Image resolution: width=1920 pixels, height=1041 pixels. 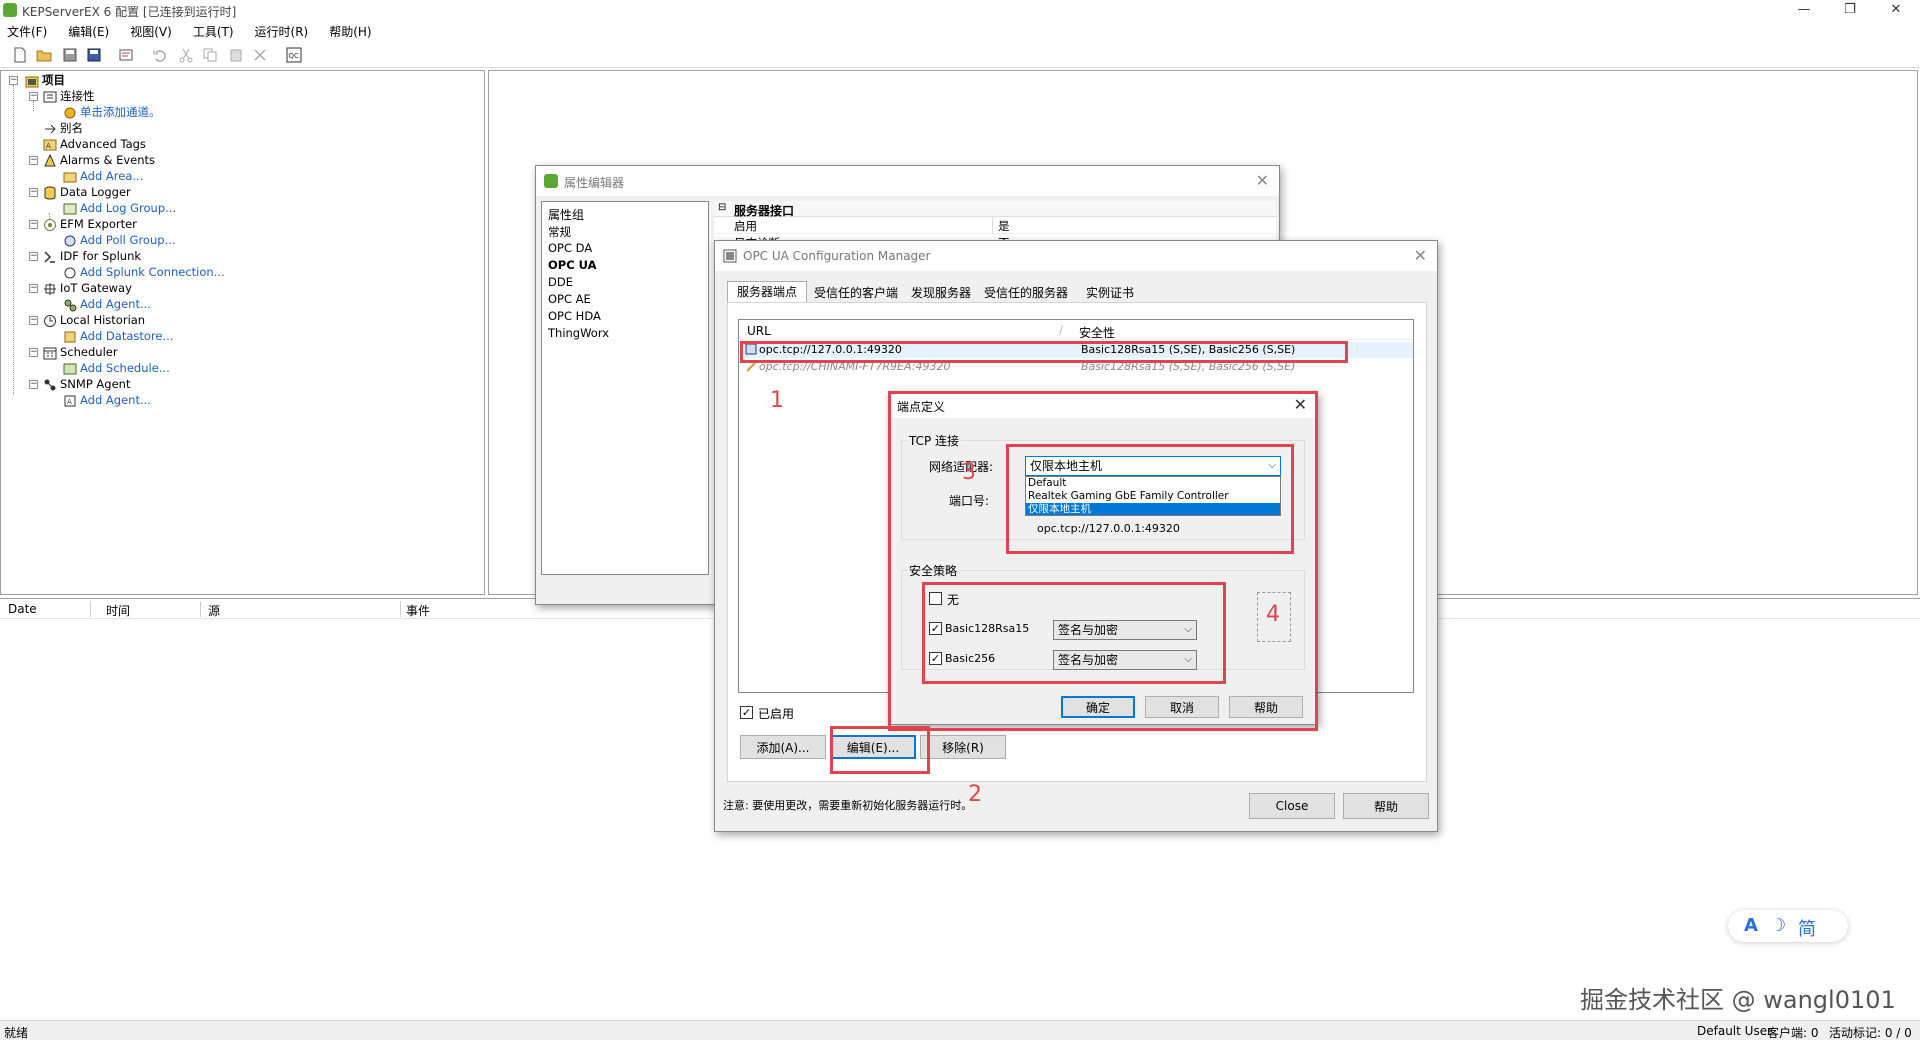 What do you see at coordinates (746, 712) in the screenshot?
I see `enabled-checkbox: ✓` at bounding box center [746, 712].